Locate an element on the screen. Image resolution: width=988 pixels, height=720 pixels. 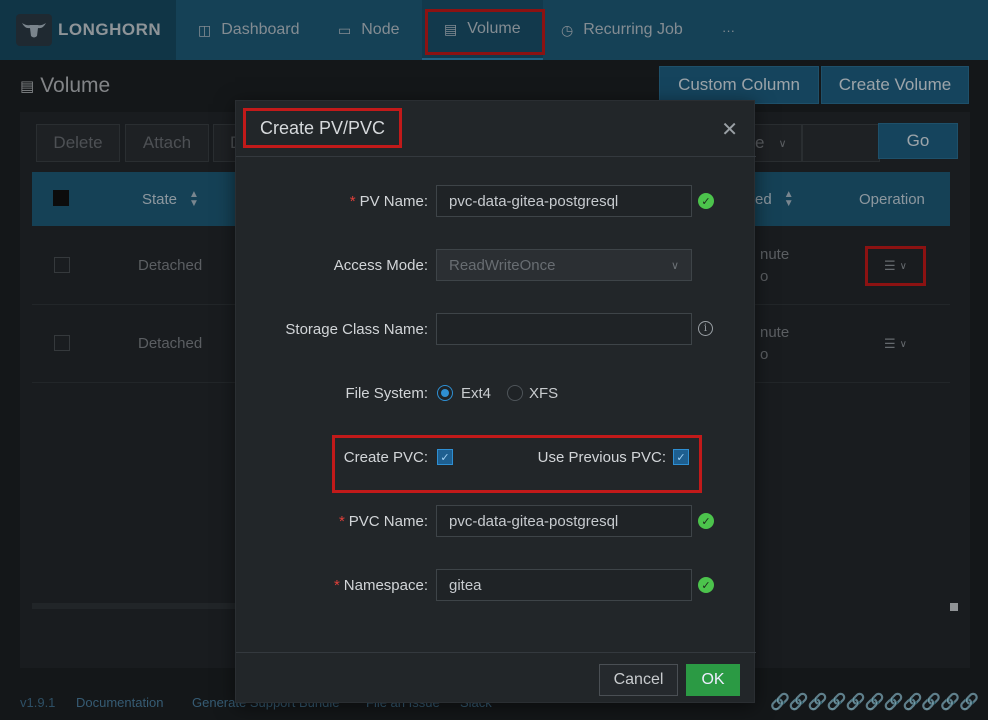
use-previous-pvc-label: Use Previous PVC: is located at coordinates (601, 457).